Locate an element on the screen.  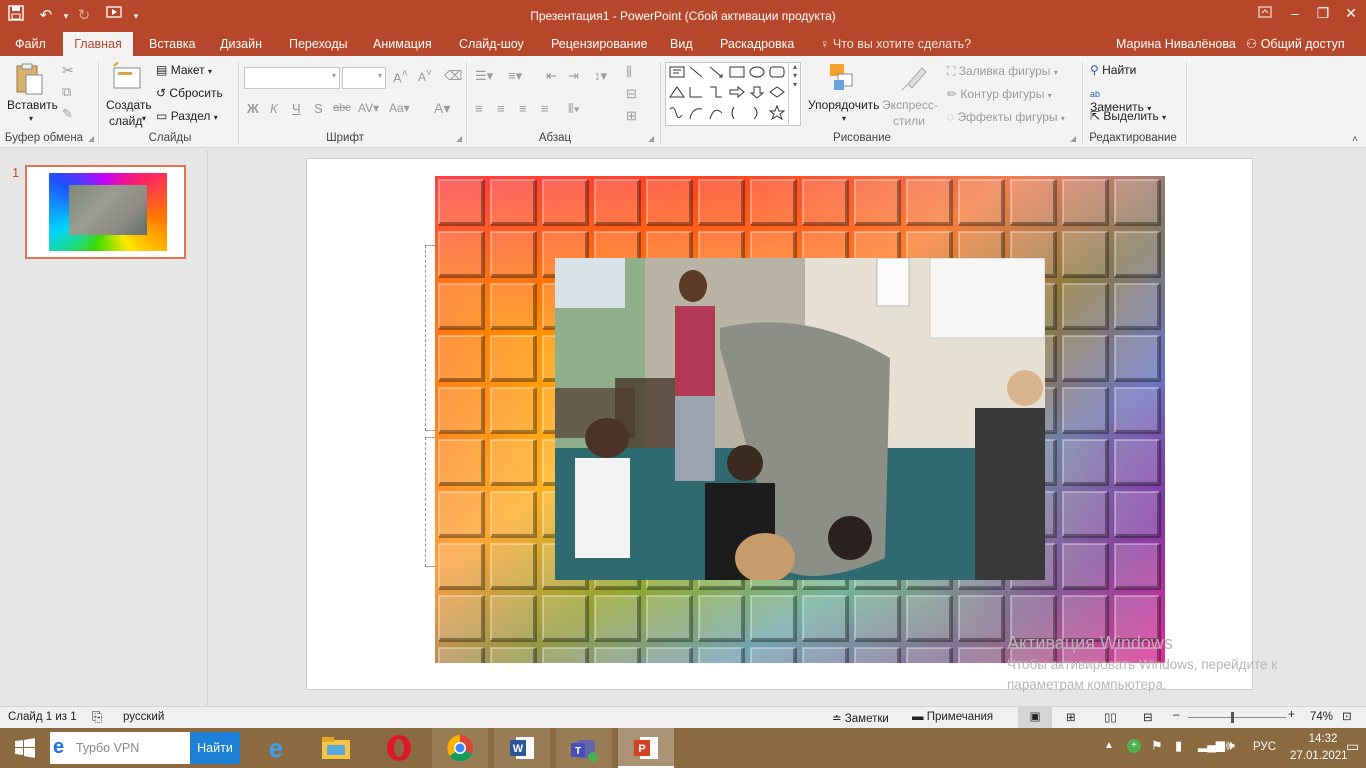
taskbar-opera is located at coordinates (399, 748).